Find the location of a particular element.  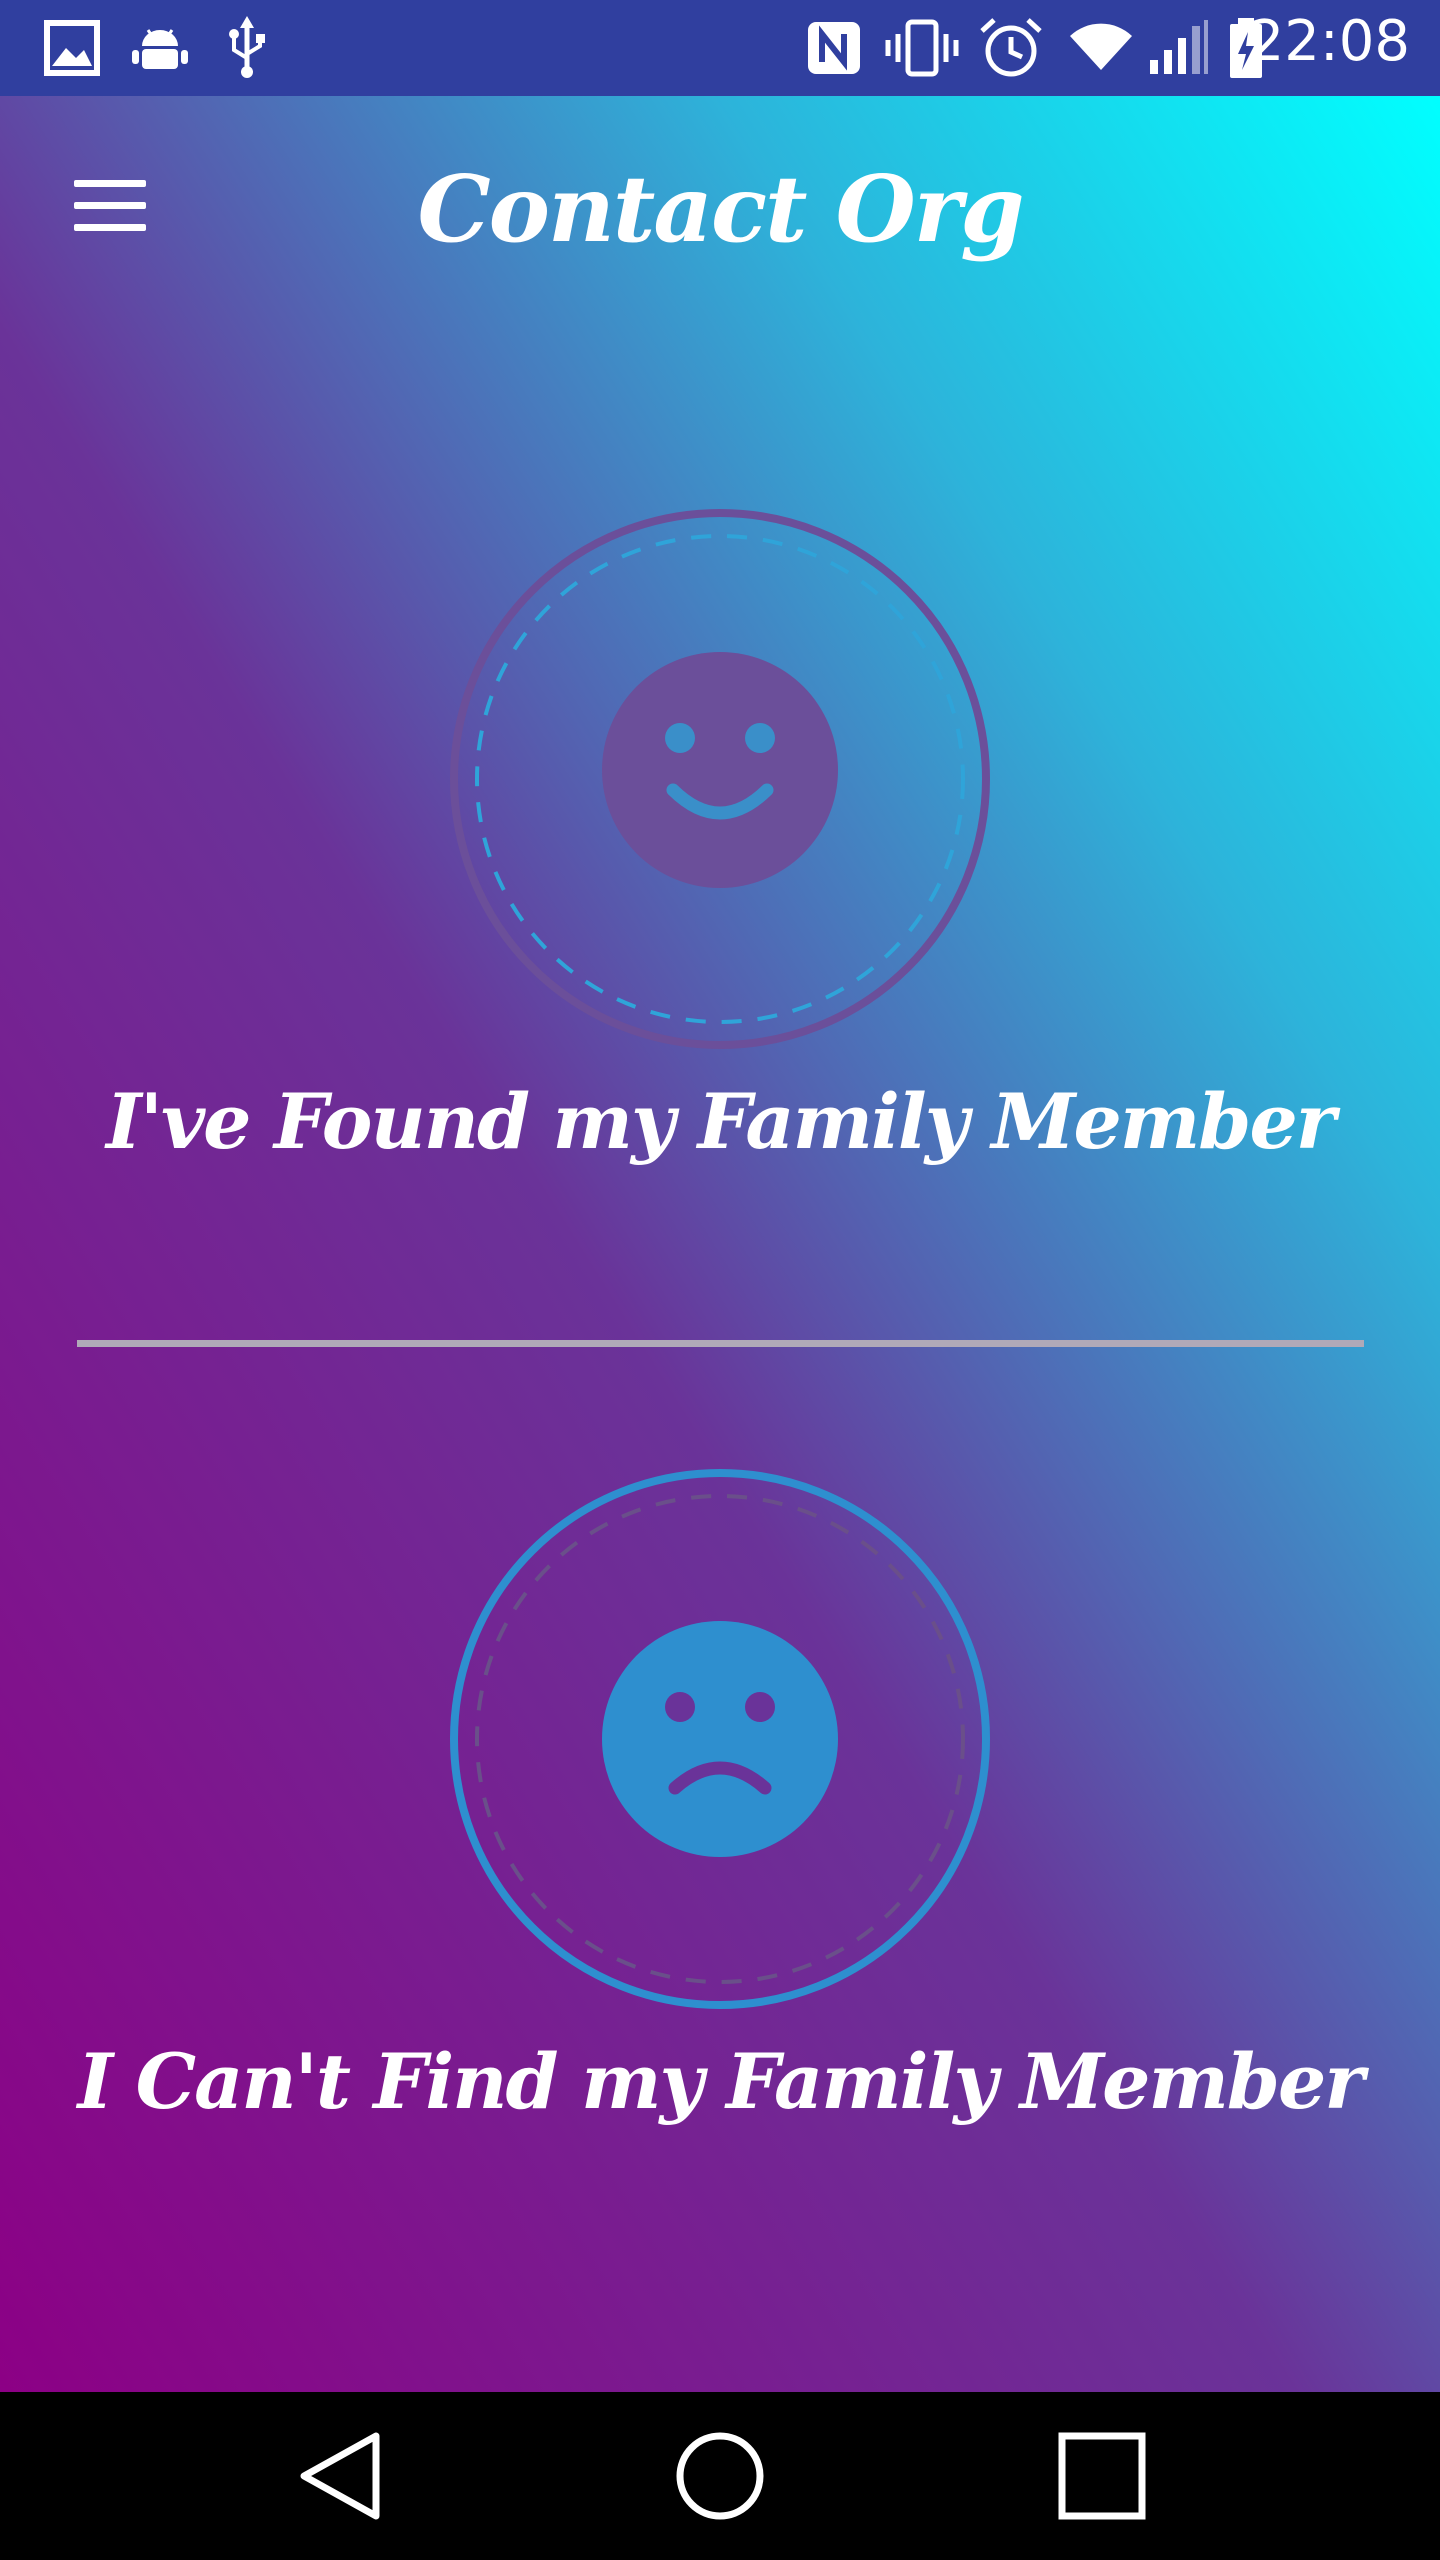

cant-find-option-label: I Can't Find my Family Member is located at coordinates (720, 2081).